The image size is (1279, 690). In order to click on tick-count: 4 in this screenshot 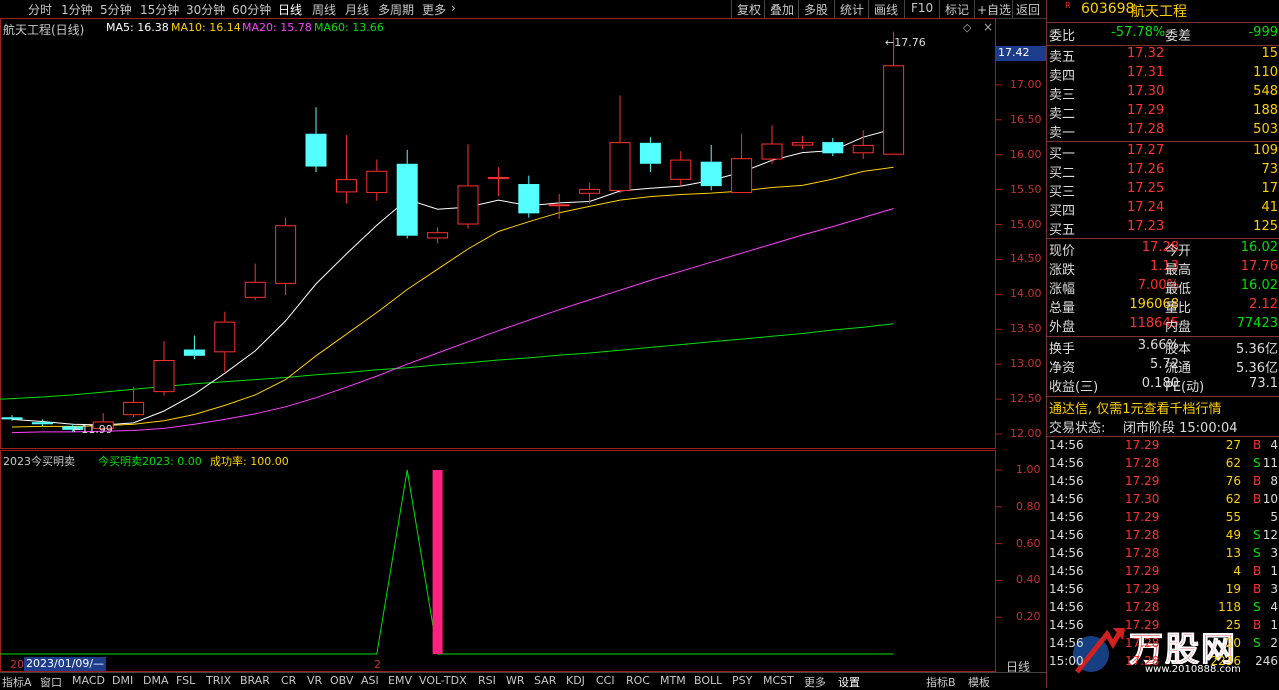, I will do `click(1274, 607)`.